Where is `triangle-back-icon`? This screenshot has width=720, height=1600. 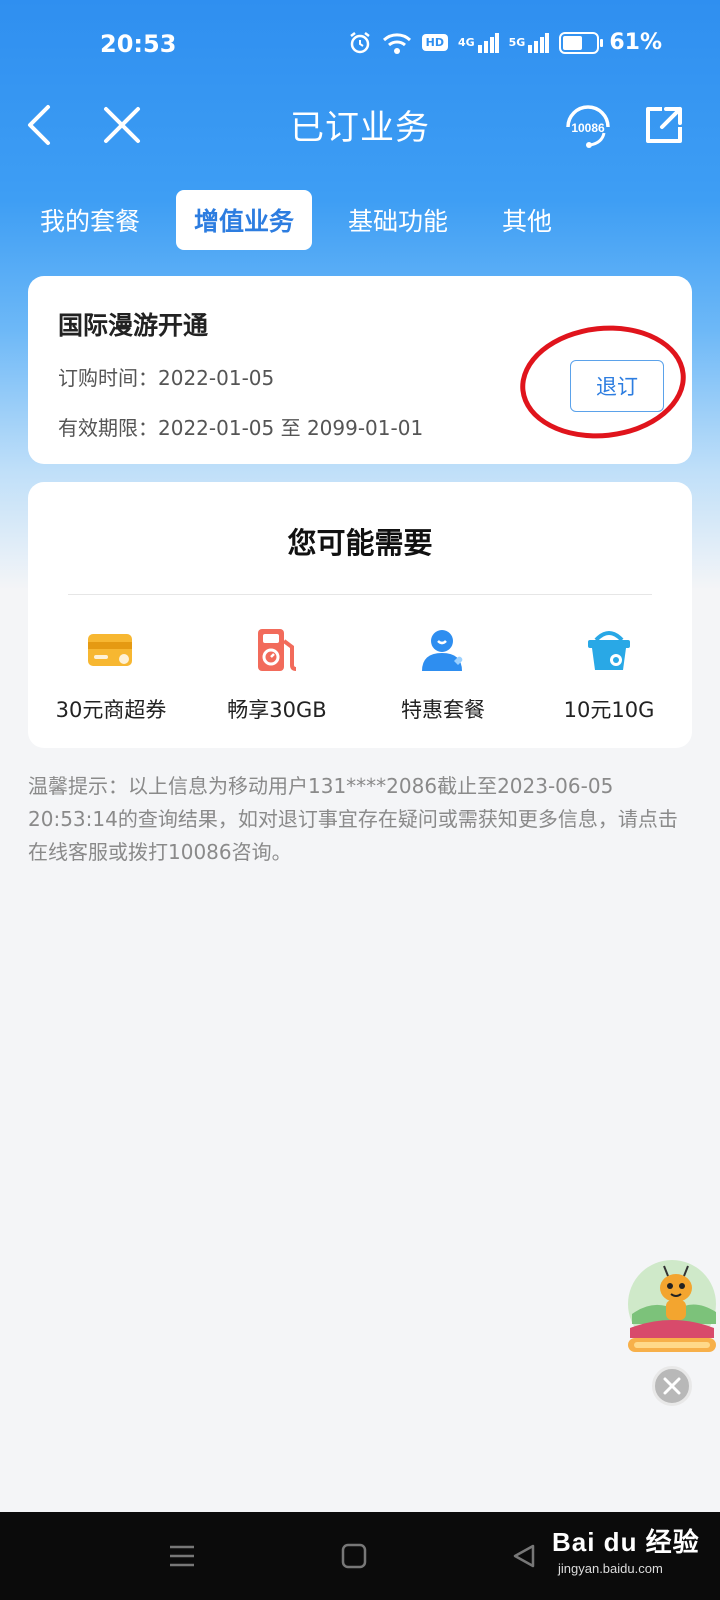
triangle-back-icon is located at coordinates (524, 1556).